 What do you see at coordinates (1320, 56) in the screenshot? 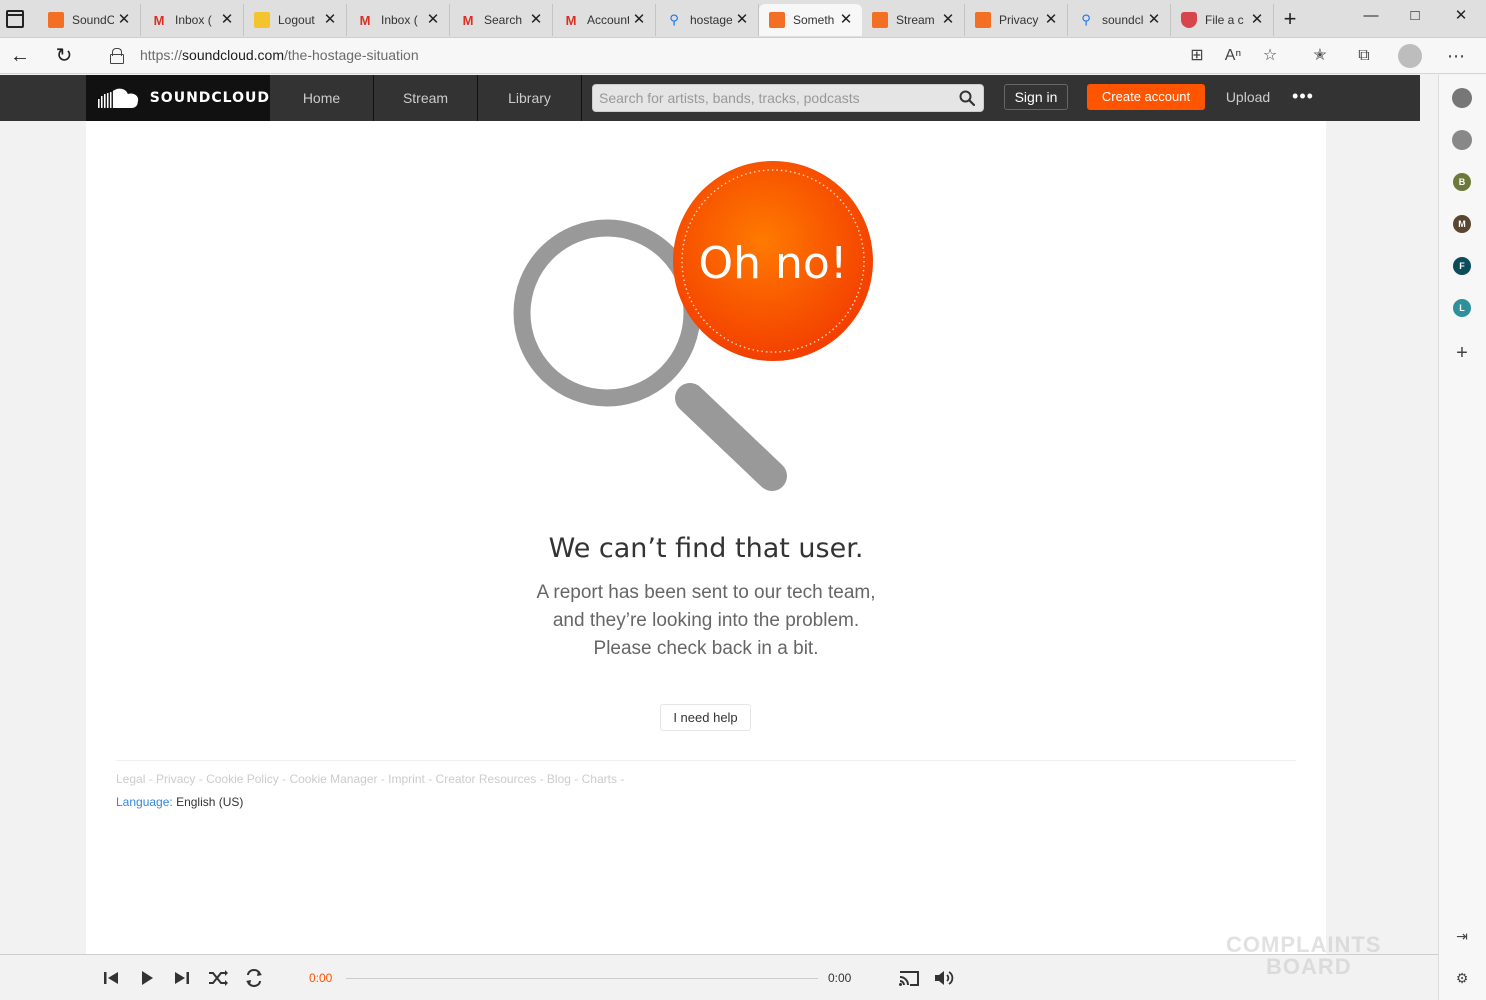
I see `favorites-icon: ✭` at bounding box center [1320, 56].